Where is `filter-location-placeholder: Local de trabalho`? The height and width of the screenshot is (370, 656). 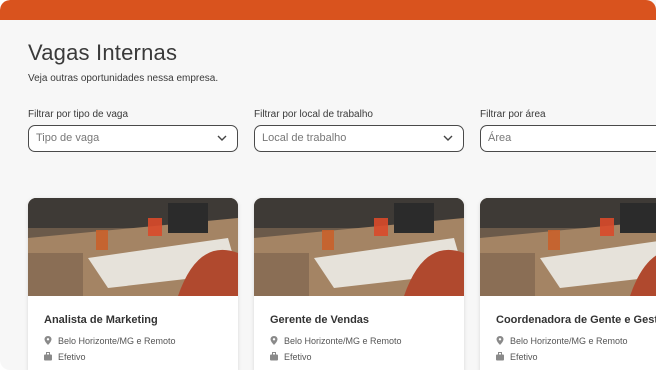
filter-location-placeholder: Local de trabalho is located at coordinates (304, 138).